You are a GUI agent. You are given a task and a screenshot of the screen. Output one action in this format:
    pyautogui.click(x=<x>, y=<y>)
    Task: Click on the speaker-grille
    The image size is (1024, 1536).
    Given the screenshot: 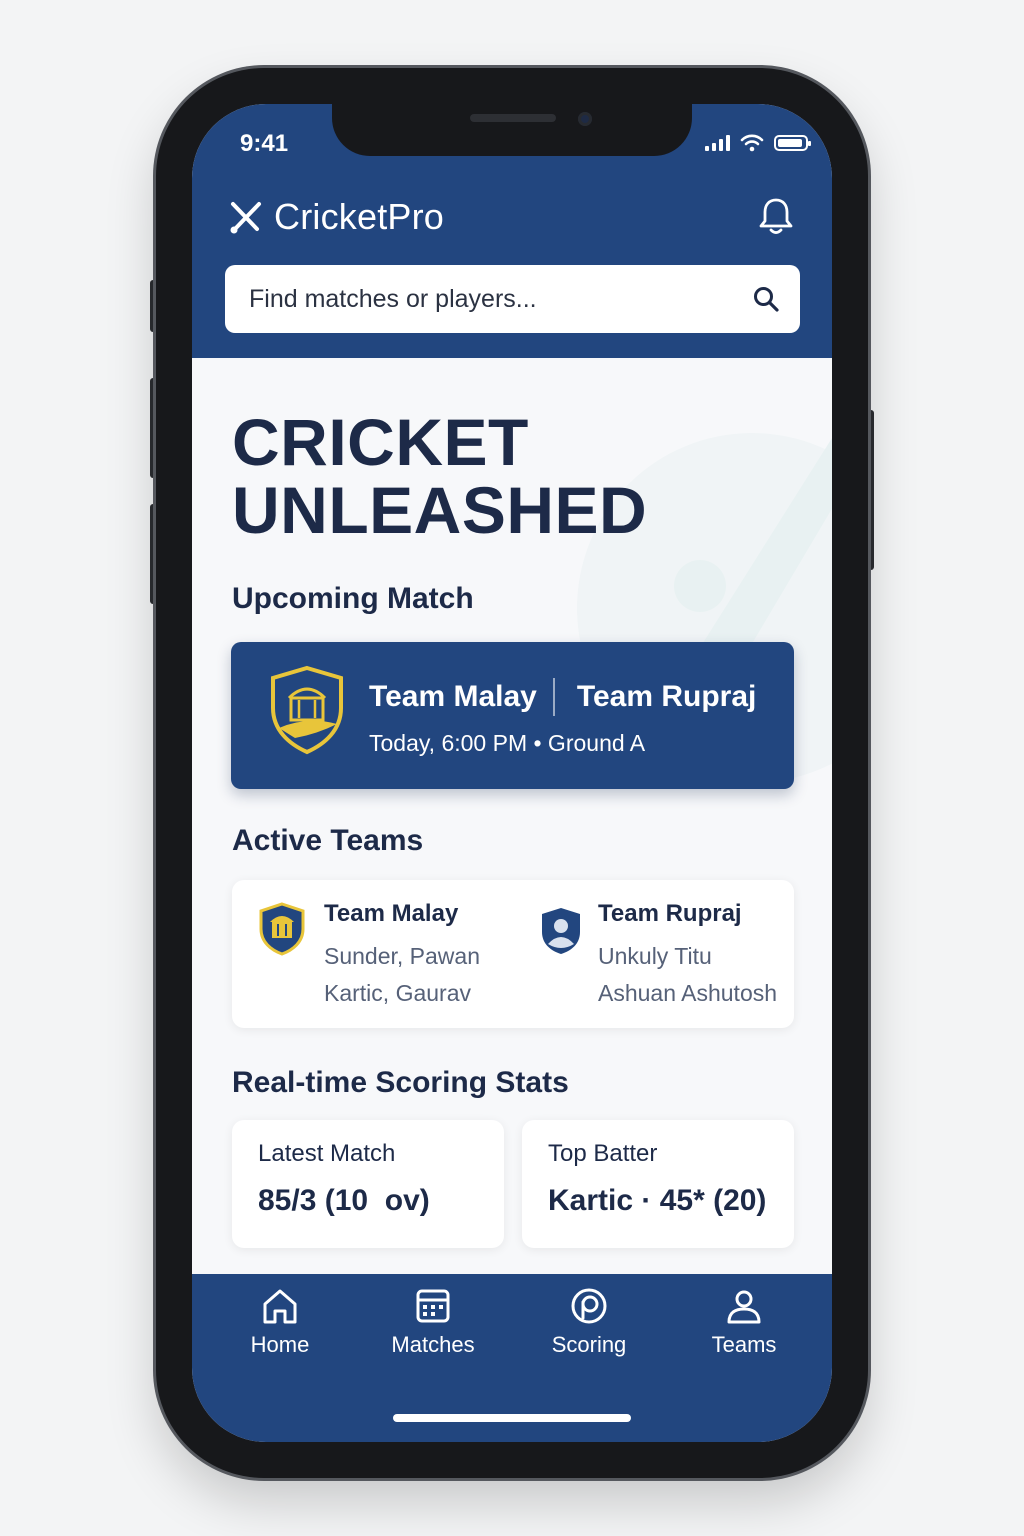 What is the action you would take?
    pyautogui.click(x=513, y=118)
    